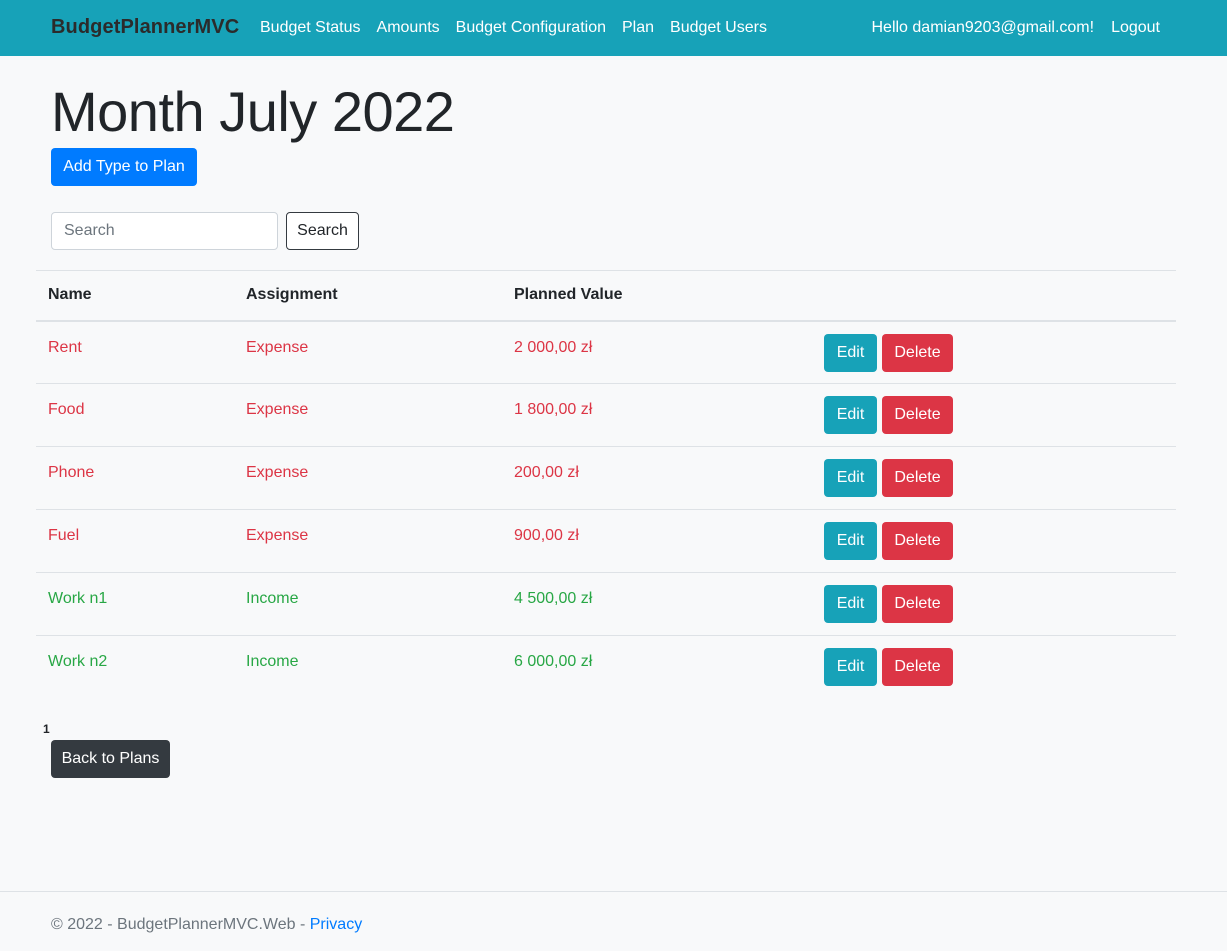 The image size is (1227, 951). Describe the element at coordinates (135, 352) in the screenshot. I see `cell-name: Rent` at that location.